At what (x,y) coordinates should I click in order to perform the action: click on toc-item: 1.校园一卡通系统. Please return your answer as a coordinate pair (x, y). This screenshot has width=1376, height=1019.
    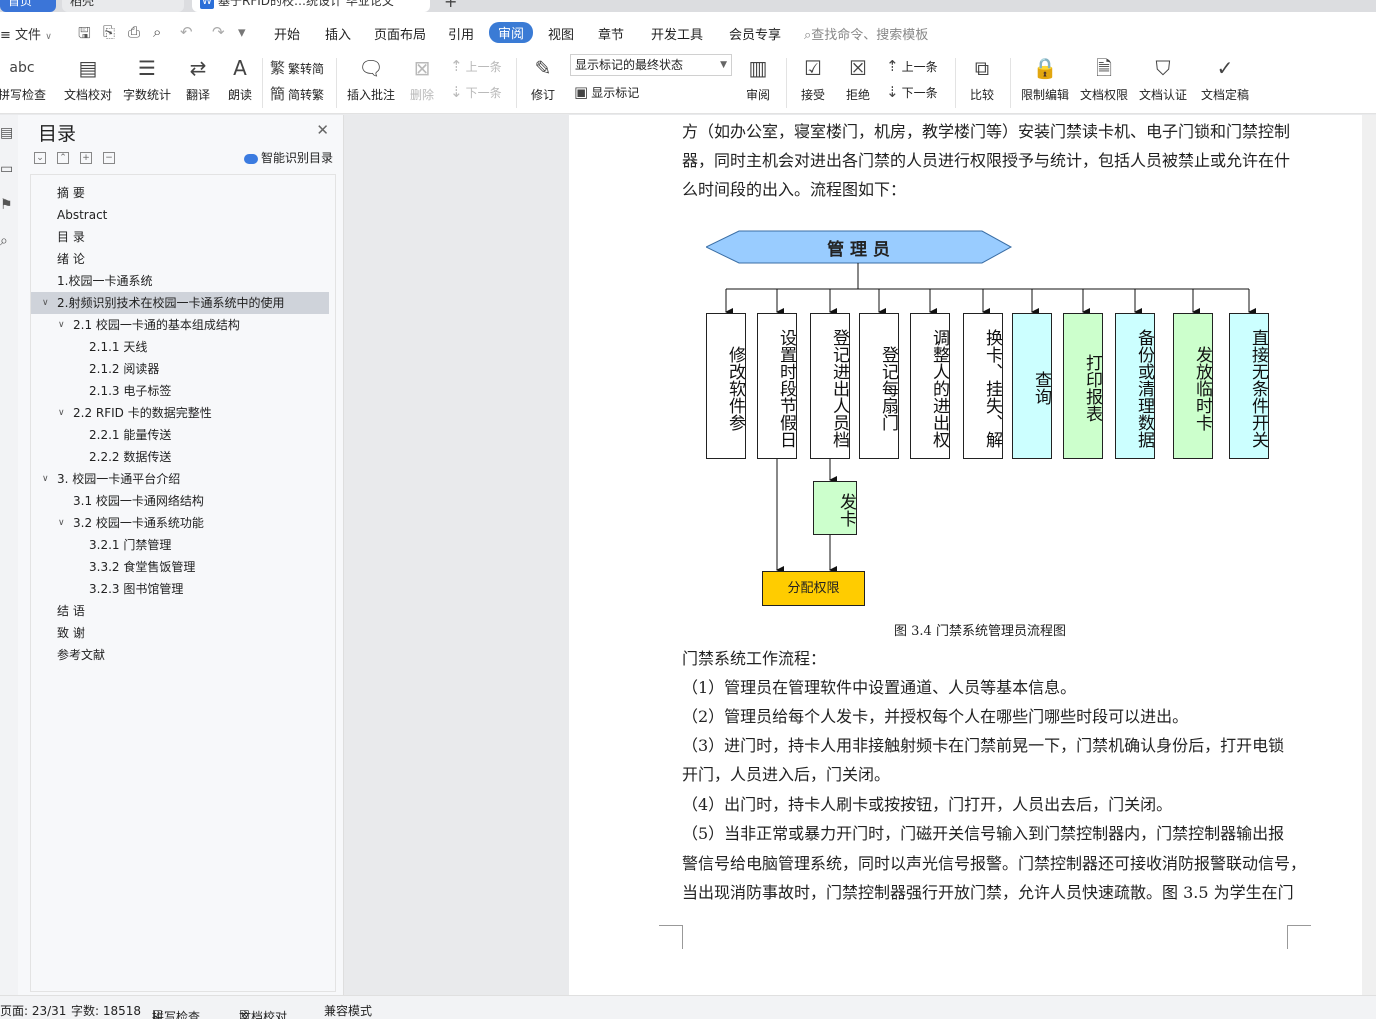
    Looking at the image, I should click on (180, 281).